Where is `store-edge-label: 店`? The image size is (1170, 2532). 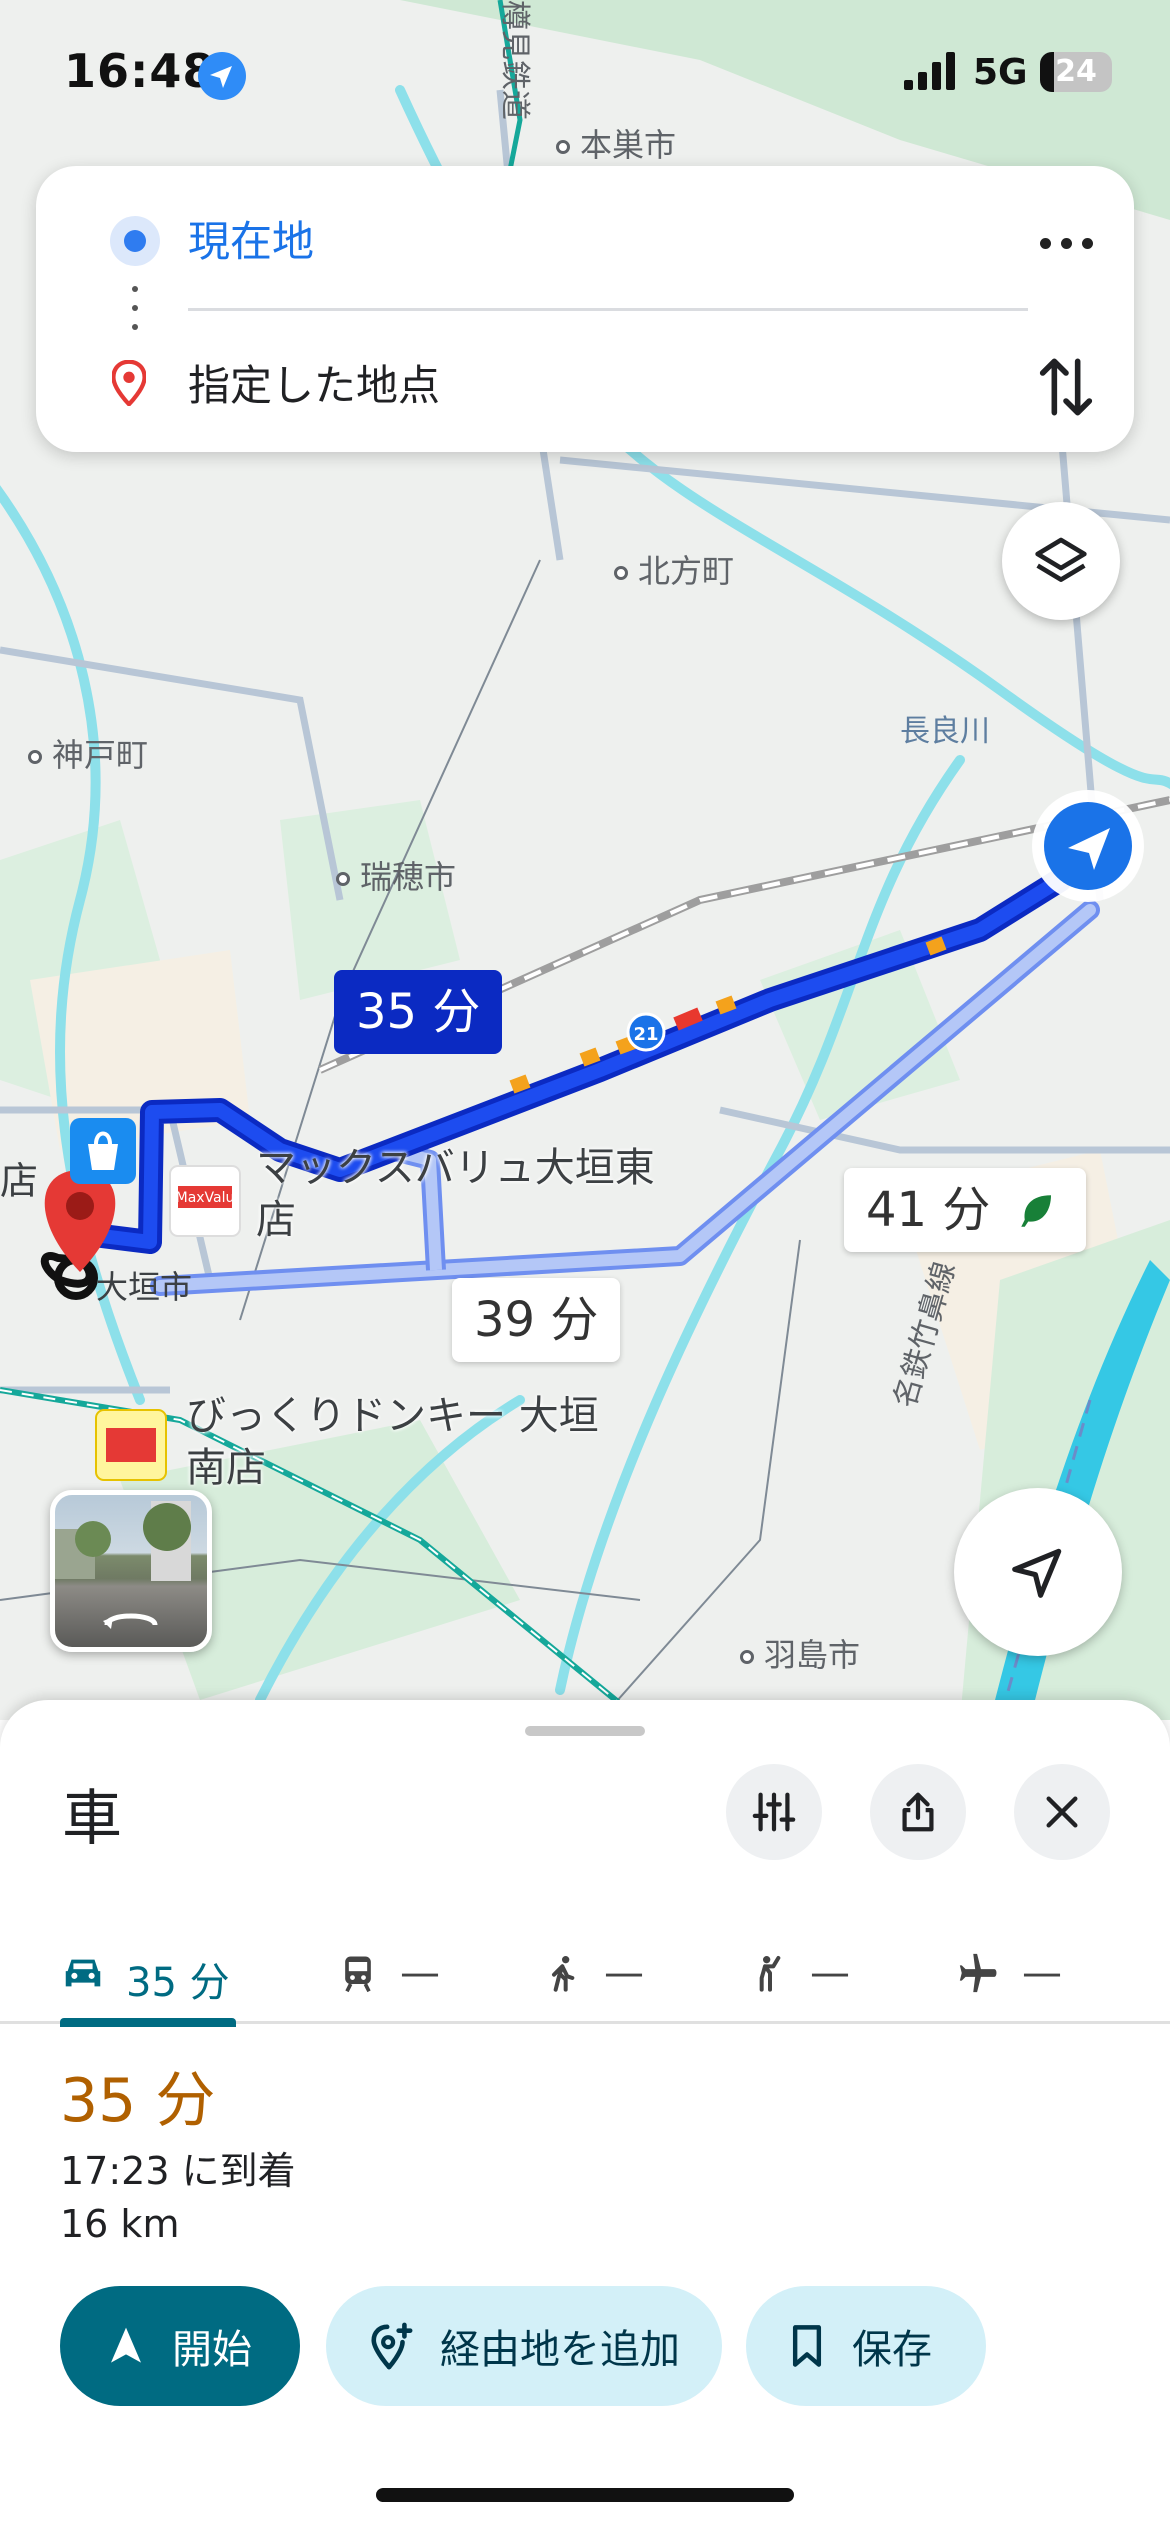
store-edge-label: 店 is located at coordinates (19, 1181).